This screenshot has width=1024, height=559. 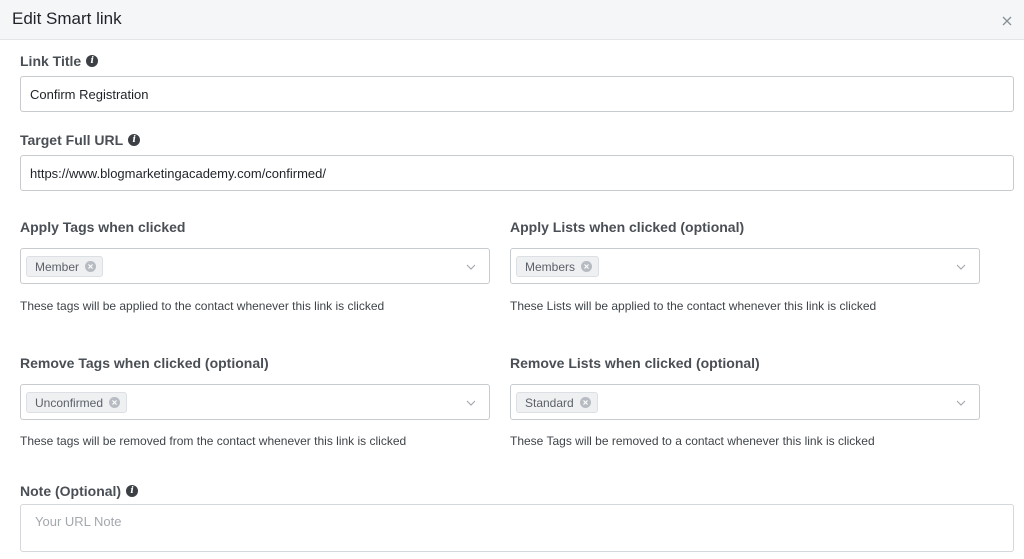 I want to click on remove-tags-label: Remove Tags when clicked (optional), so click(x=144, y=363).